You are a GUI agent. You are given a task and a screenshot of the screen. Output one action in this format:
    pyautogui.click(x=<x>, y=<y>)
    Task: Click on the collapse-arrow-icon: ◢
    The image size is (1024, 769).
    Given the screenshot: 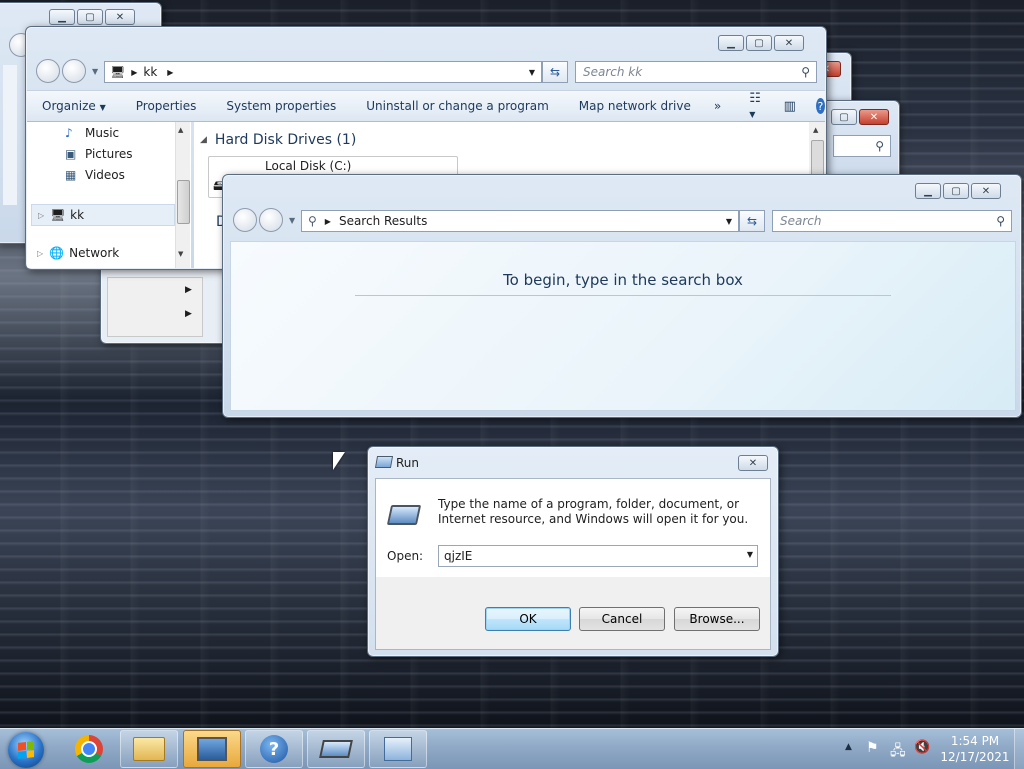 What is the action you would take?
    pyautogui.click(x=203, y=140)
    